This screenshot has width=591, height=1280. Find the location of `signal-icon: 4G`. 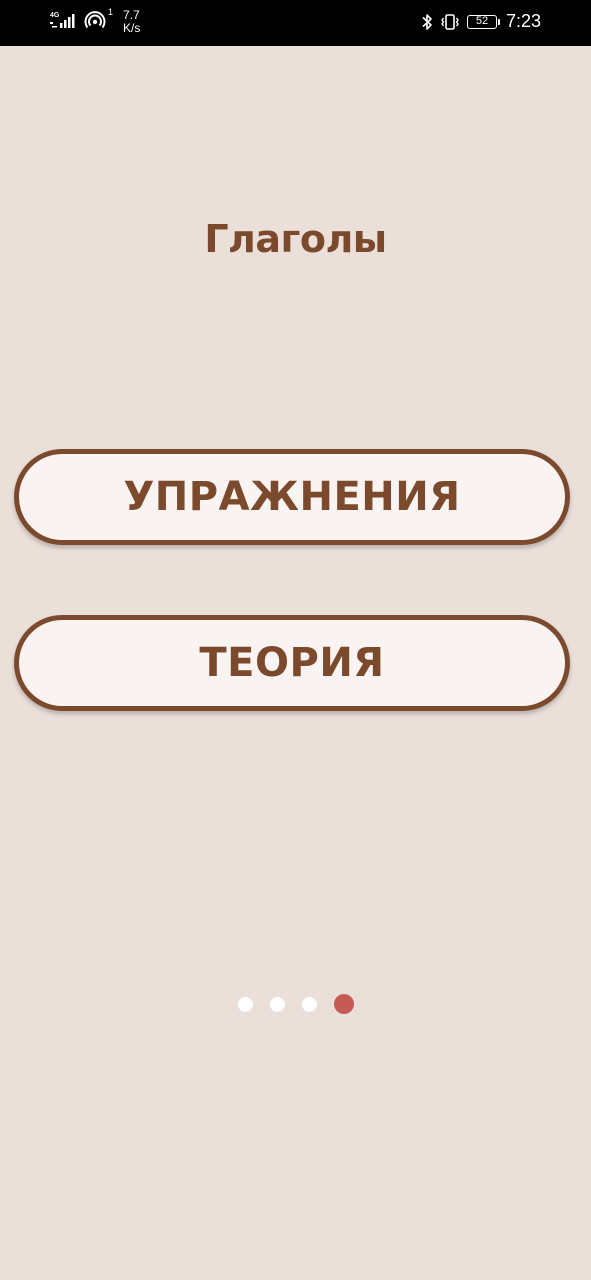

signal-icon: 4G is located at coordinates (64, 19).